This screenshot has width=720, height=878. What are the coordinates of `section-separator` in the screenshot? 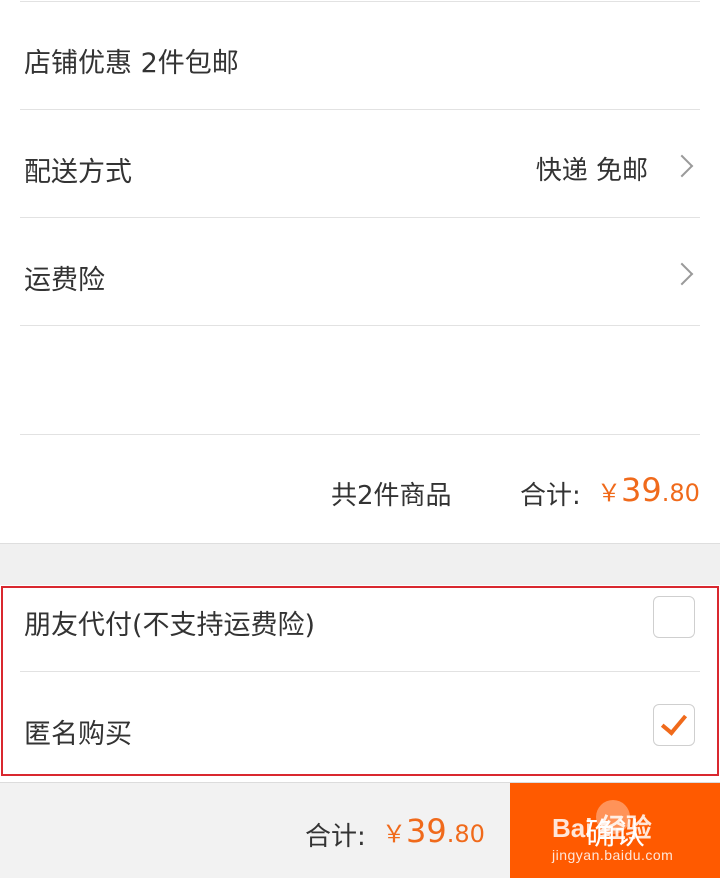 It's located at (360, 564).